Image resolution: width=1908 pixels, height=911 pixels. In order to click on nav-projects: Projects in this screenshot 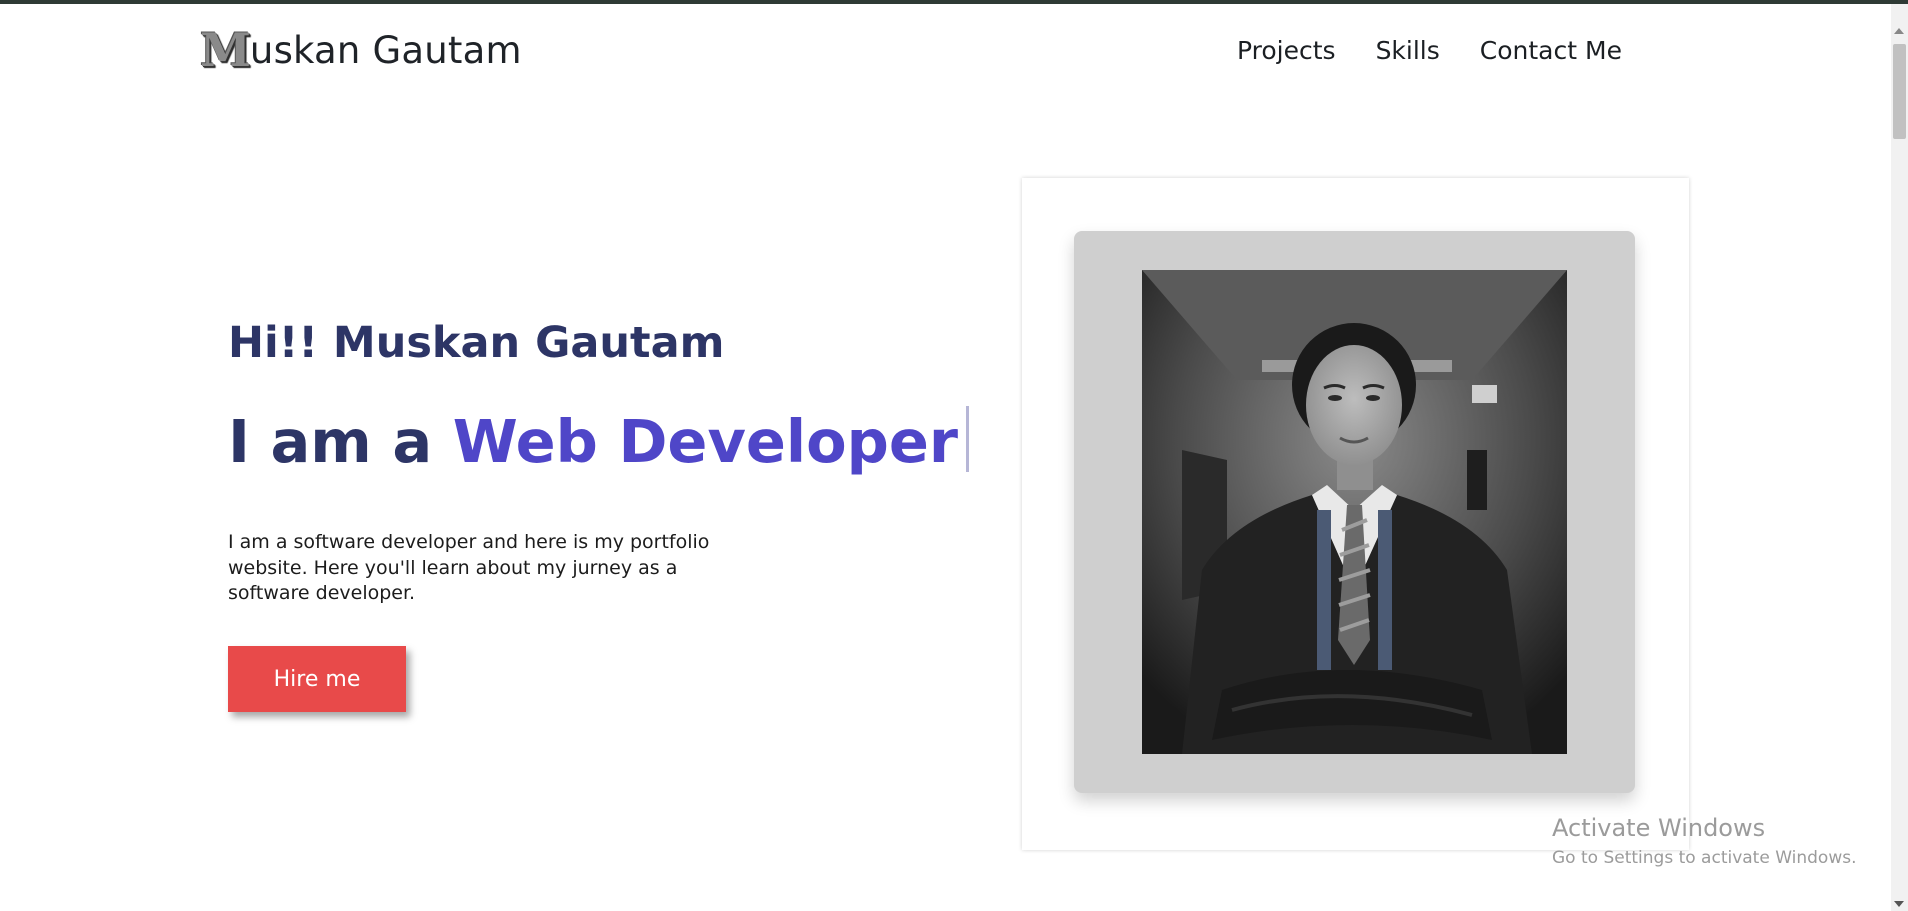, I will do `click(1286, 50)`.